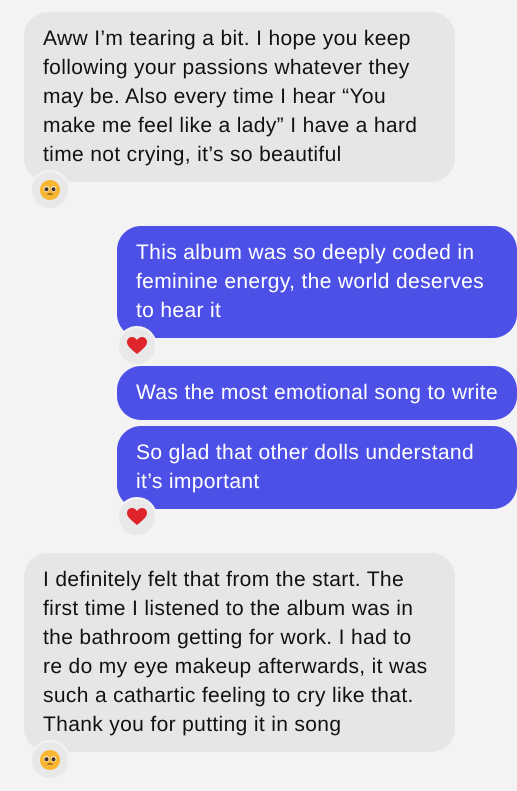  Describe the element at coordinates (317, 282) in the screenshot. I see `message-bubble: This album was so deeply coded in feminine energy, the world deserves to hear it` at that location.